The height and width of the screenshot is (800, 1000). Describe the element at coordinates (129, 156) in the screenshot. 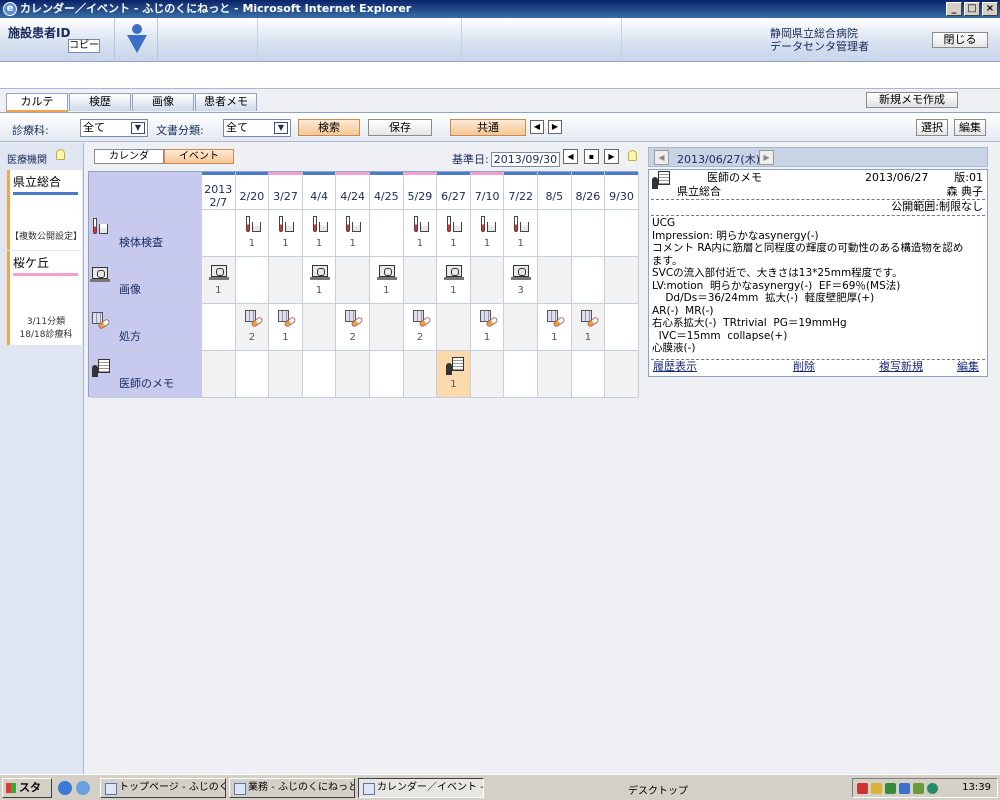

I see `tab-calendar: カレンダ` at that location.